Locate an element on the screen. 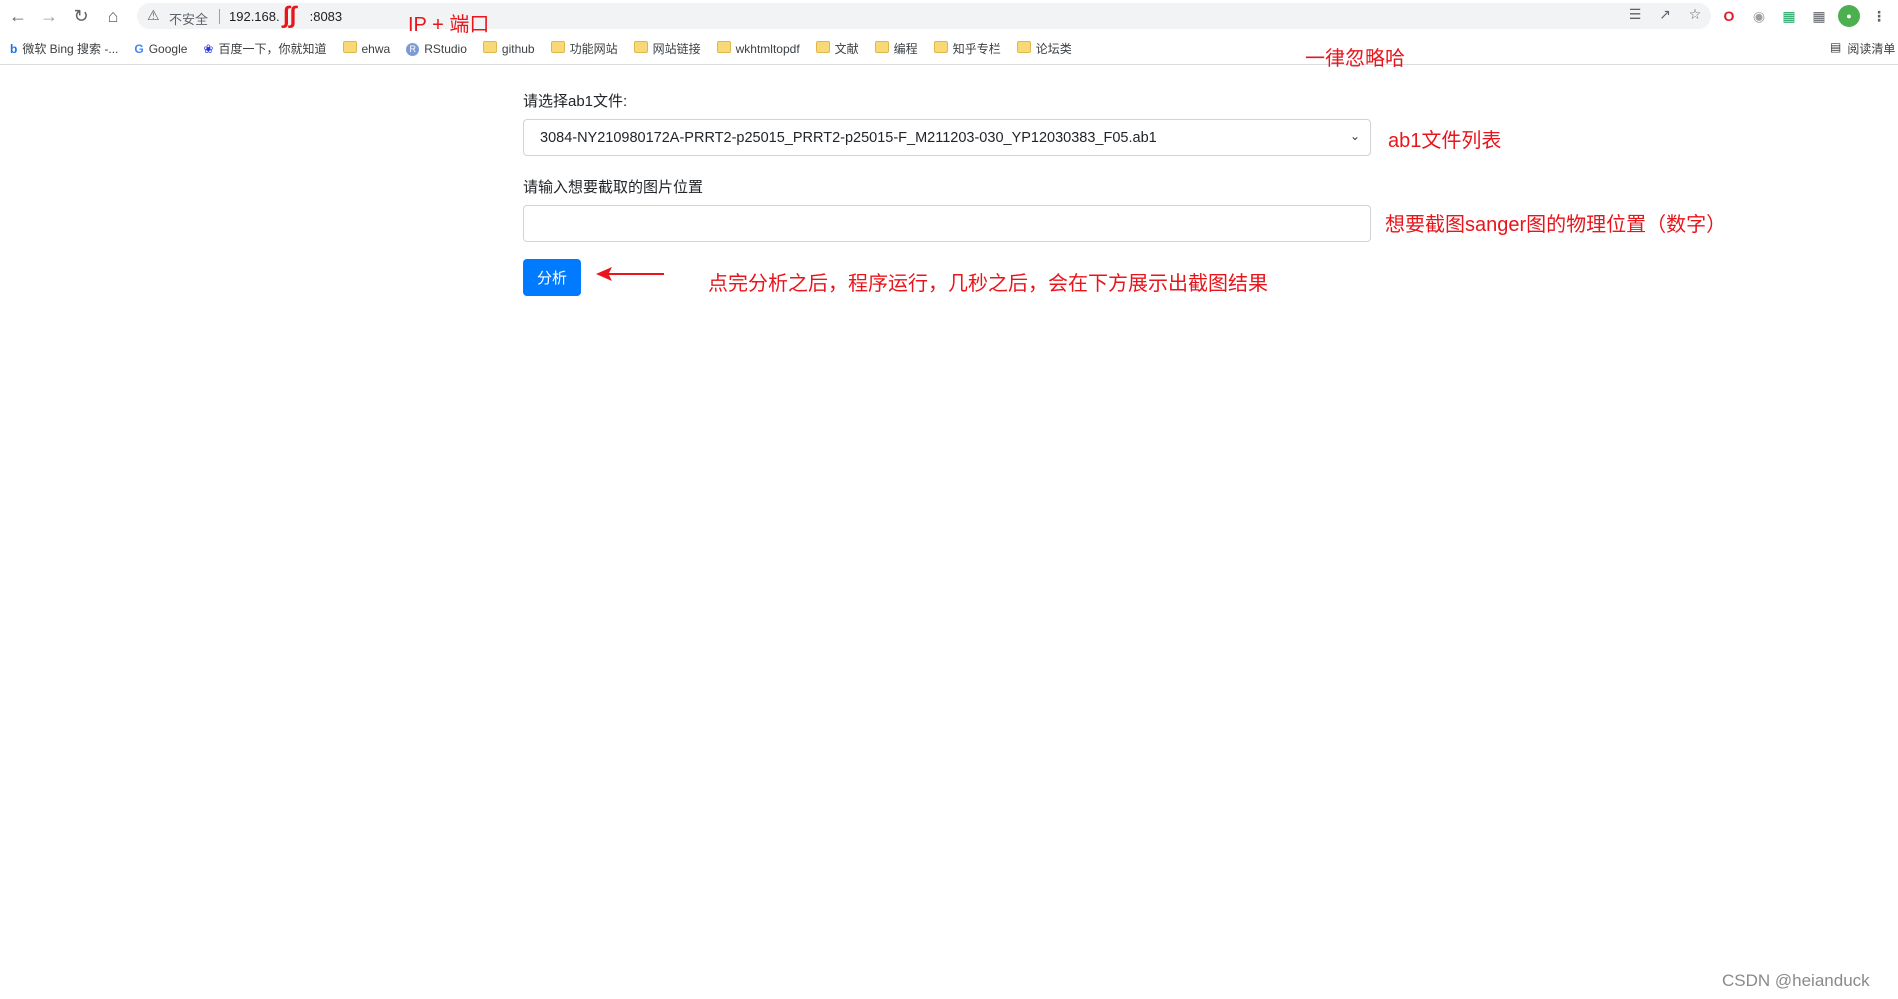 The height and width of the screenshot is (999, 1898). bookmark-item: R RStudio is located at coordinates (436, 48).